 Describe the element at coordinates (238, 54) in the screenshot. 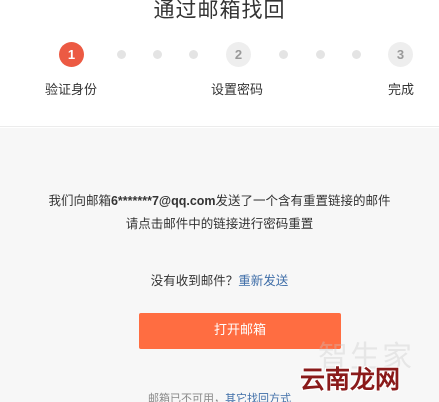

I see `step-2-circle: 2` at that location.